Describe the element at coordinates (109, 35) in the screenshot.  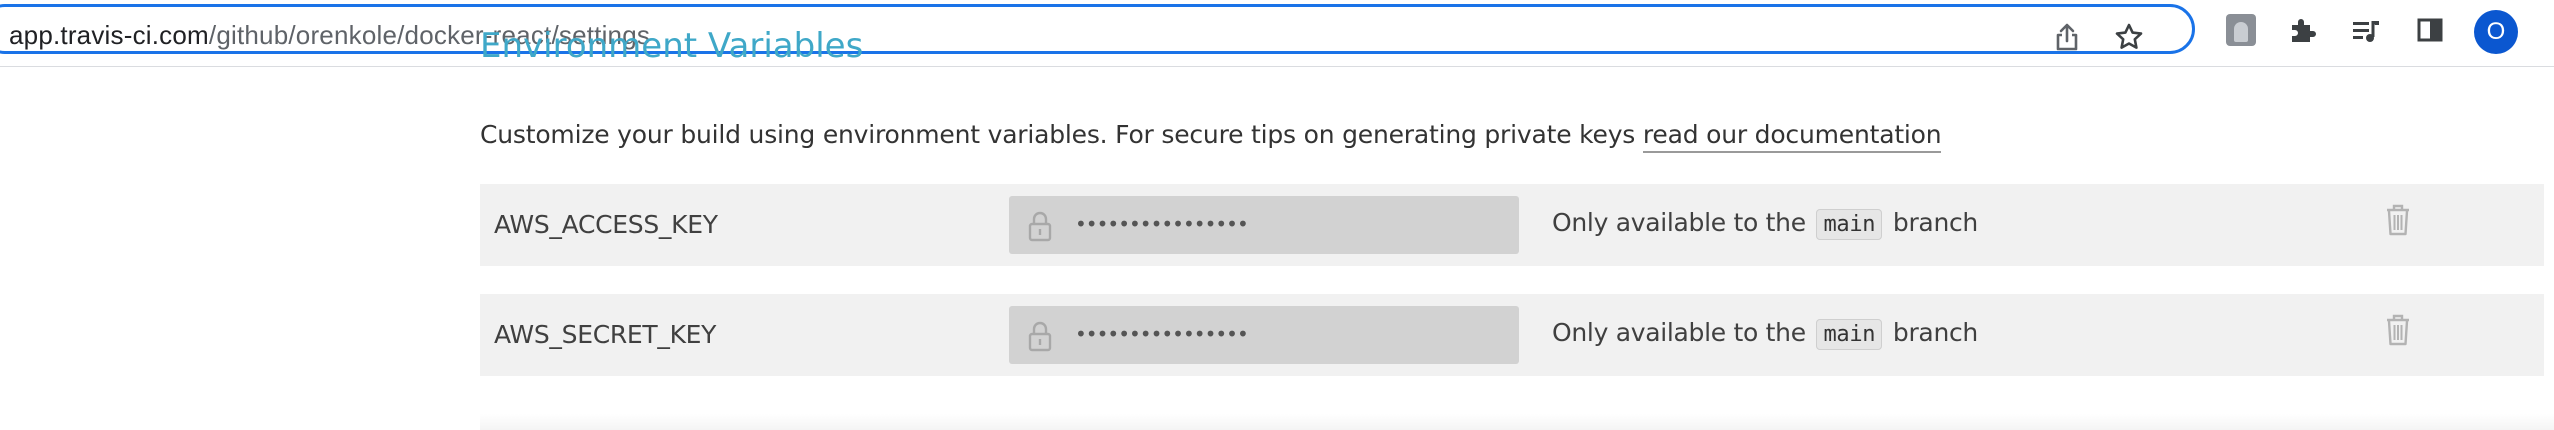
I see `url-host: app.travis-ci.com` at that location.